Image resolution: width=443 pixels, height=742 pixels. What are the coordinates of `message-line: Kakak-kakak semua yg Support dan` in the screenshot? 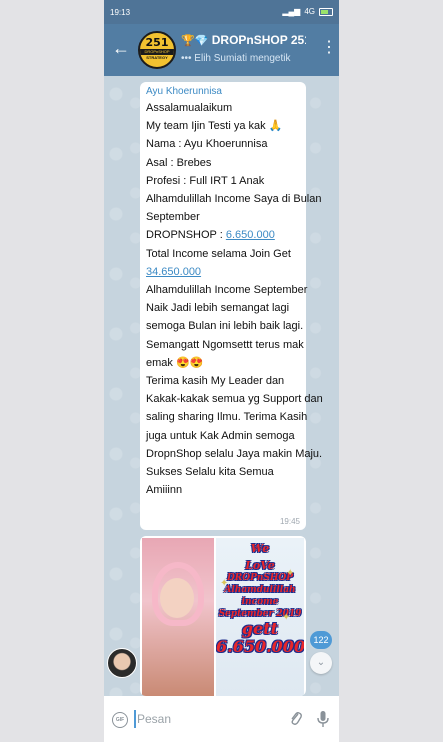 It's located at (234, 399).